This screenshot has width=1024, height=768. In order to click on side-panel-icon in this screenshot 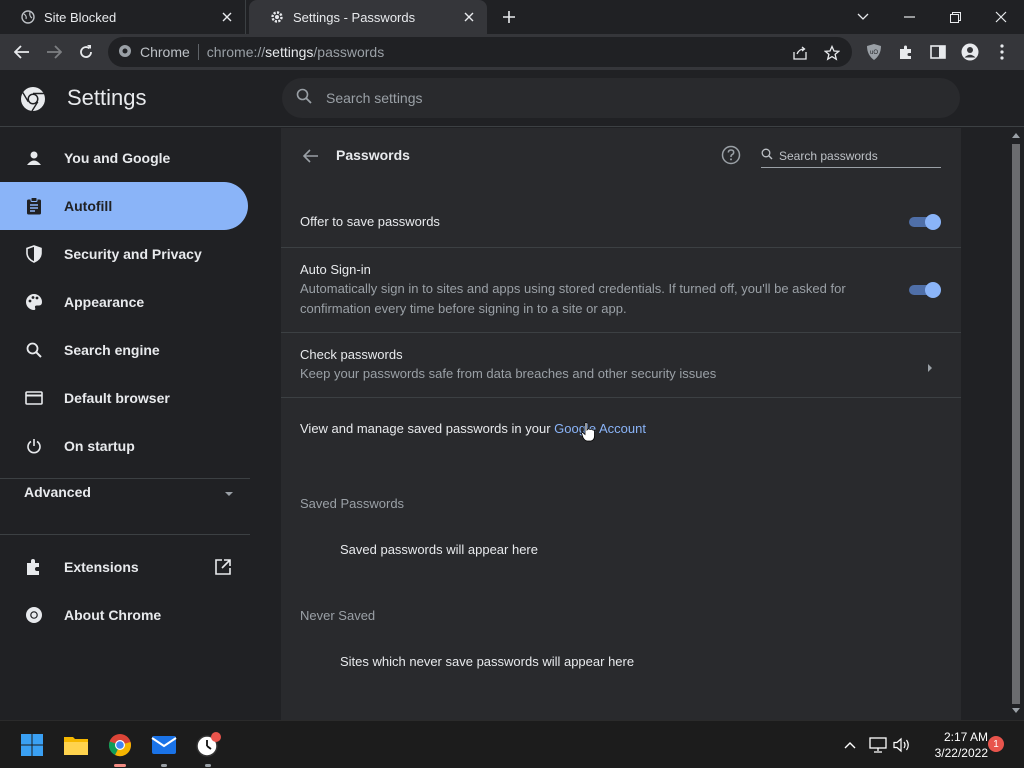, I will do `click(938, 52)`.